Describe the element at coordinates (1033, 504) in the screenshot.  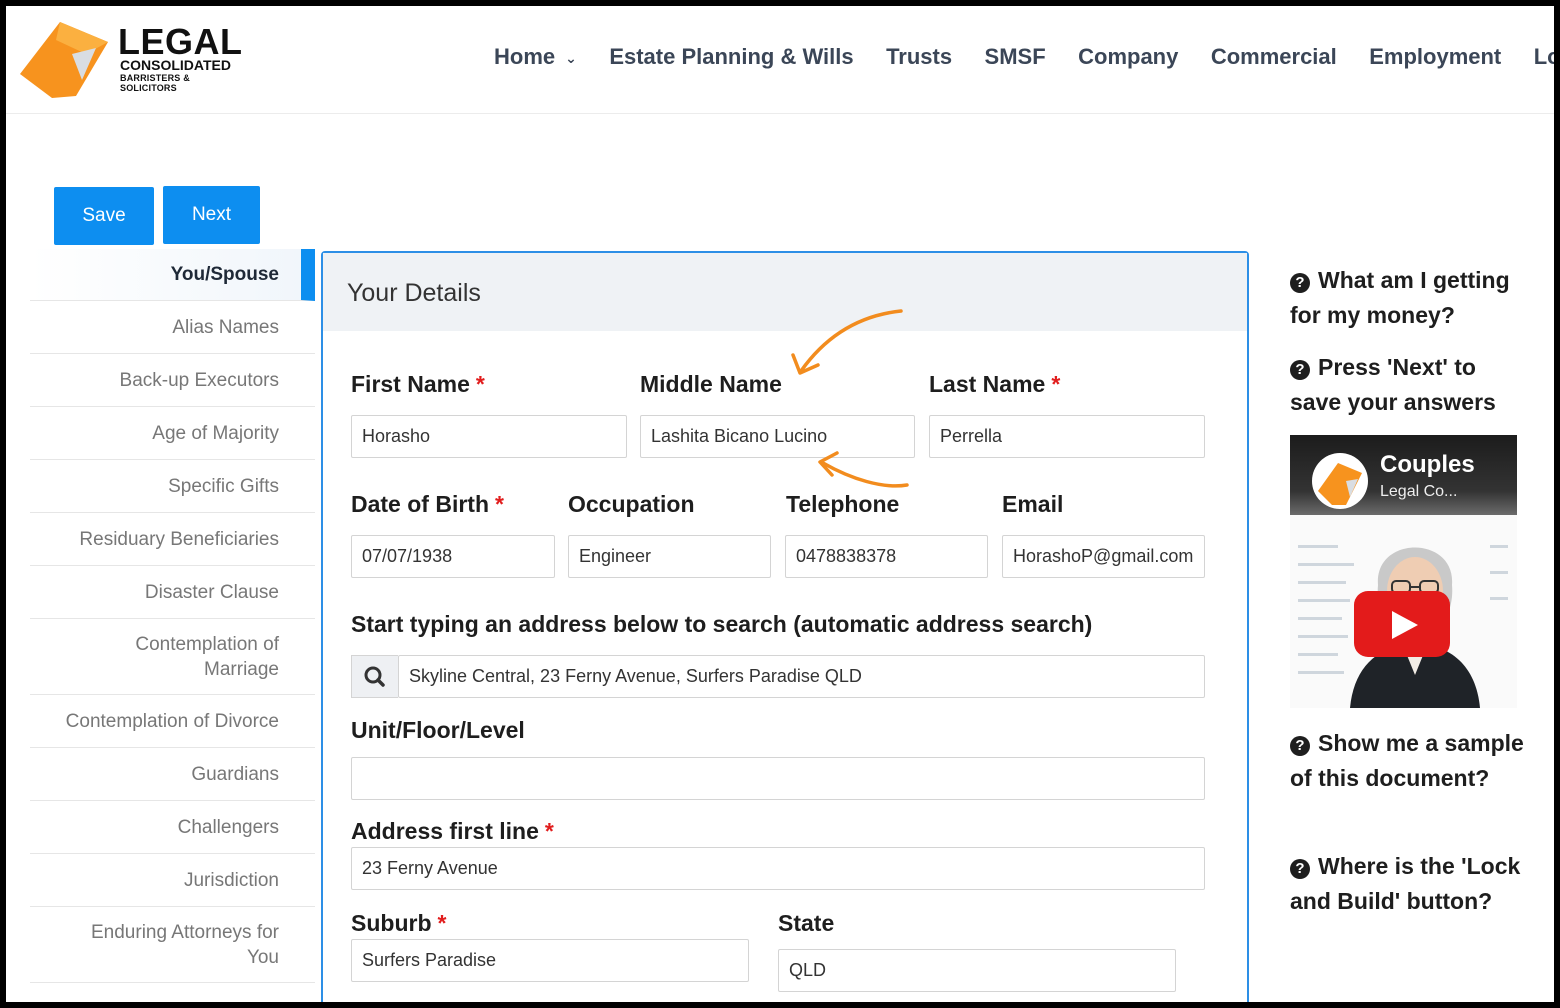
I see `email-label: Email` at that location.